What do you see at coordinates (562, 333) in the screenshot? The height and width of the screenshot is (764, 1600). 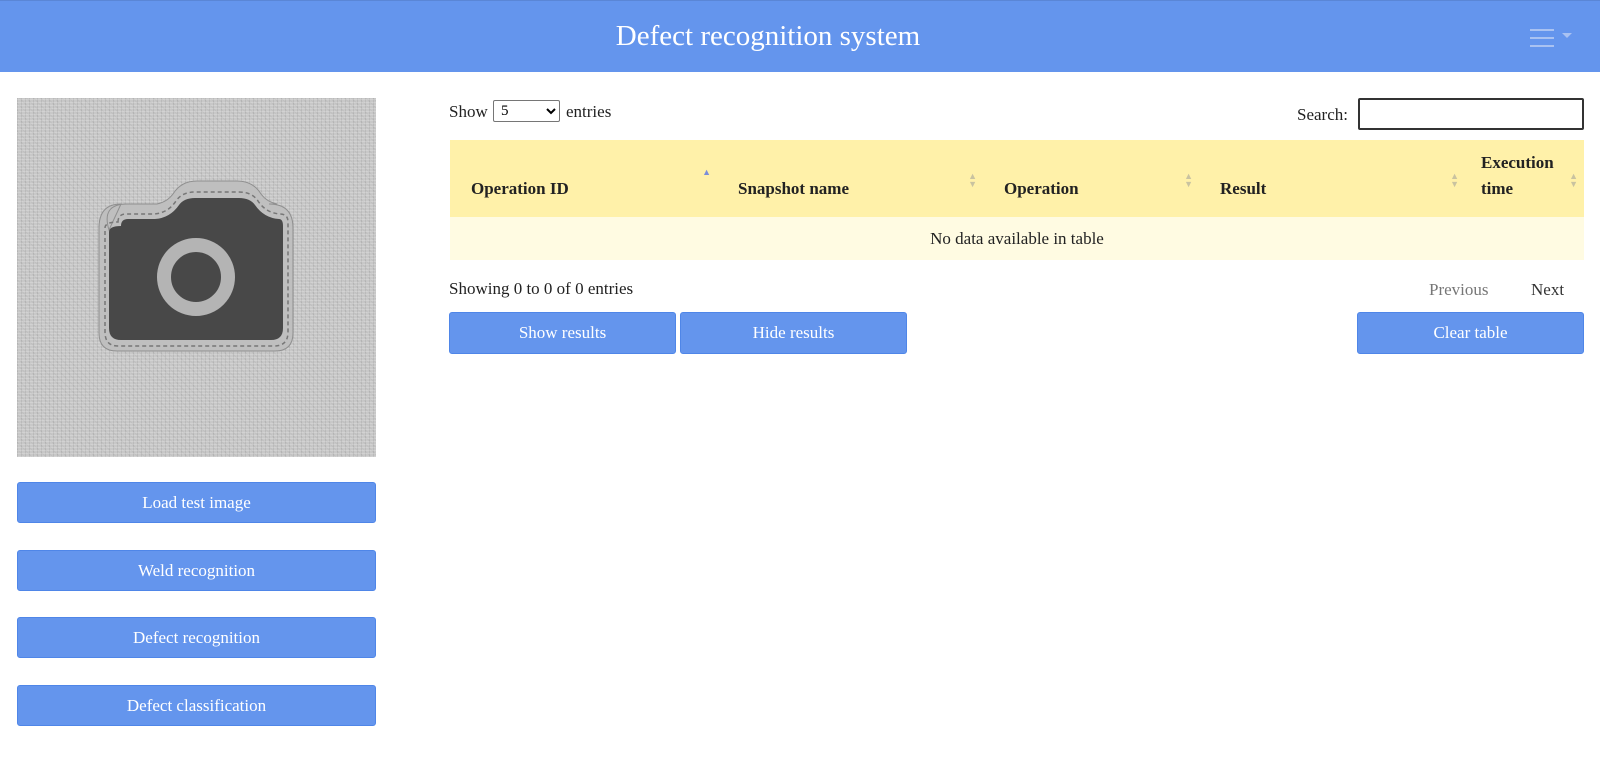 I see `show-results-button: Show results` at bounding box center [562, 333].